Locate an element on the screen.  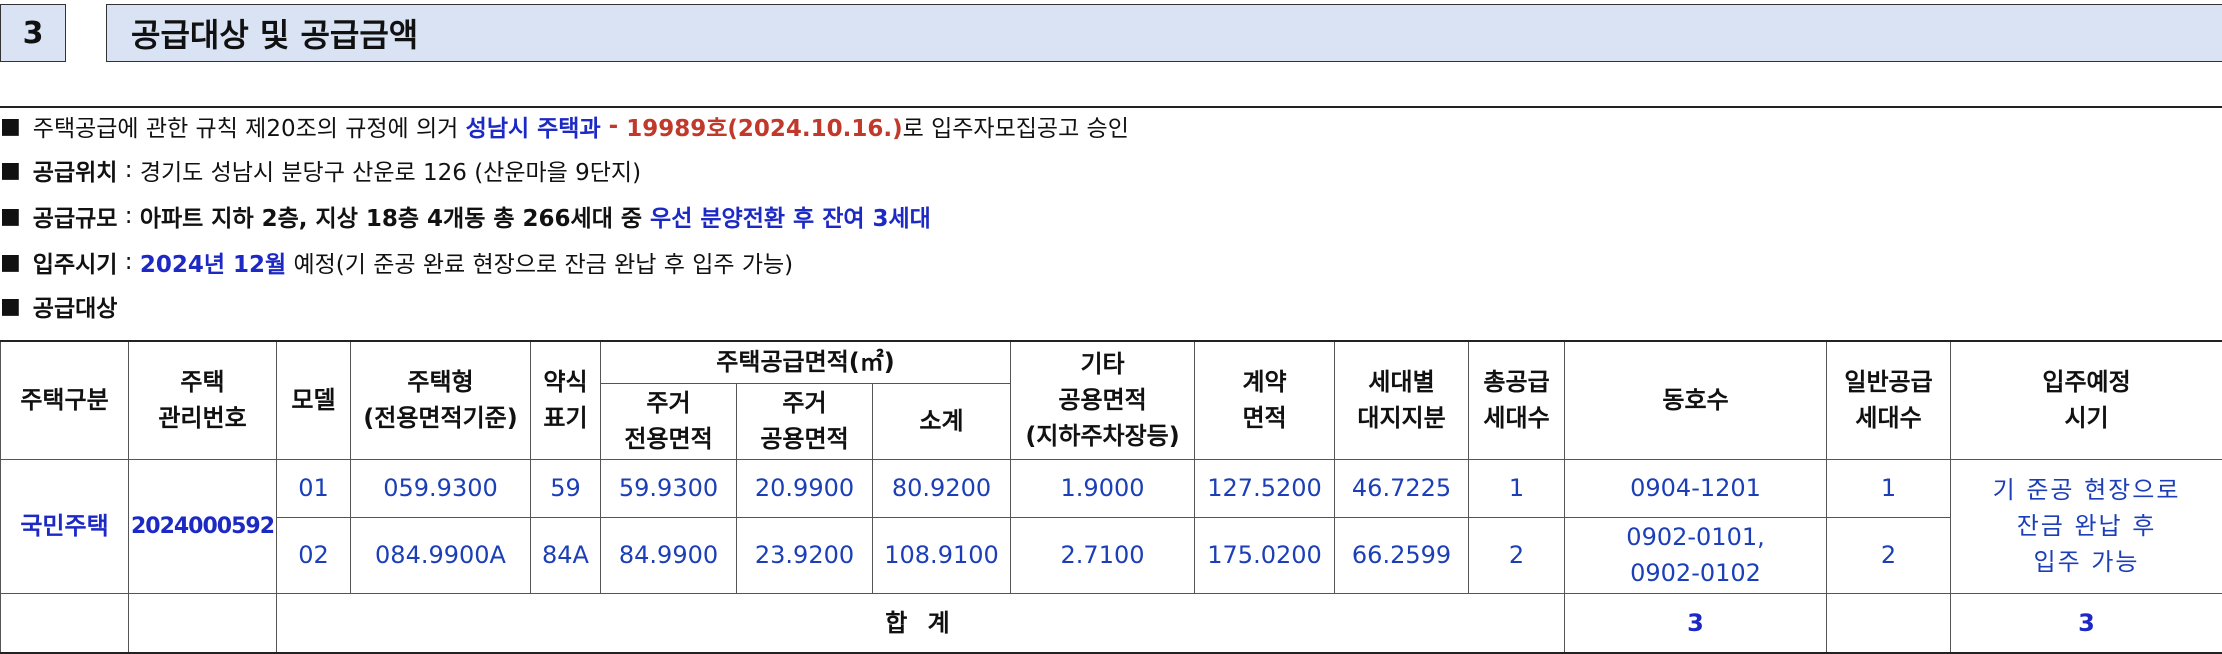
cell-abbr: 84A is located at coordinates (565, 555).